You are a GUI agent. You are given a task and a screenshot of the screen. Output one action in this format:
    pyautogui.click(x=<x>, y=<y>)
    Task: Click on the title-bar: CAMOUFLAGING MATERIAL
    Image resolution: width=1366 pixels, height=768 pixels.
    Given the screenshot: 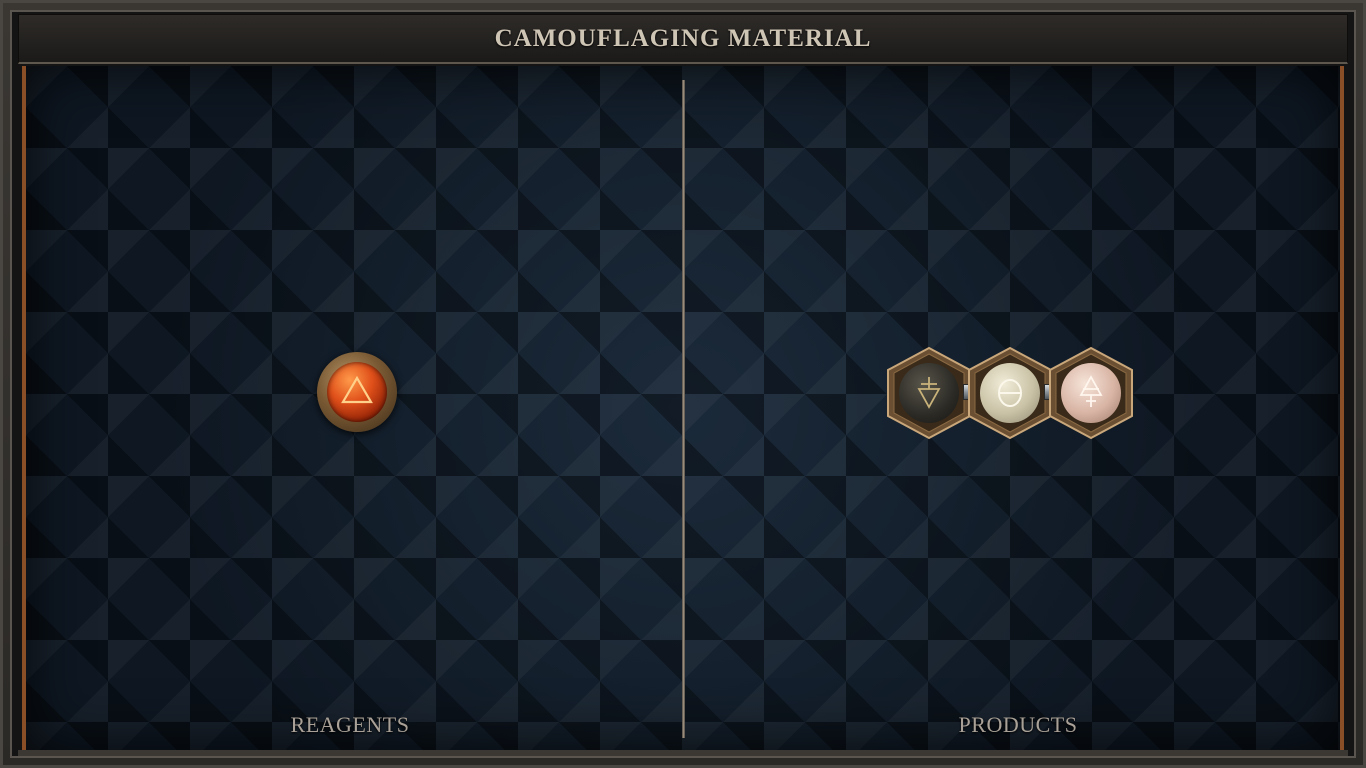 What is the action you would take?
    pyautogui.click(x=683, y=39)
    